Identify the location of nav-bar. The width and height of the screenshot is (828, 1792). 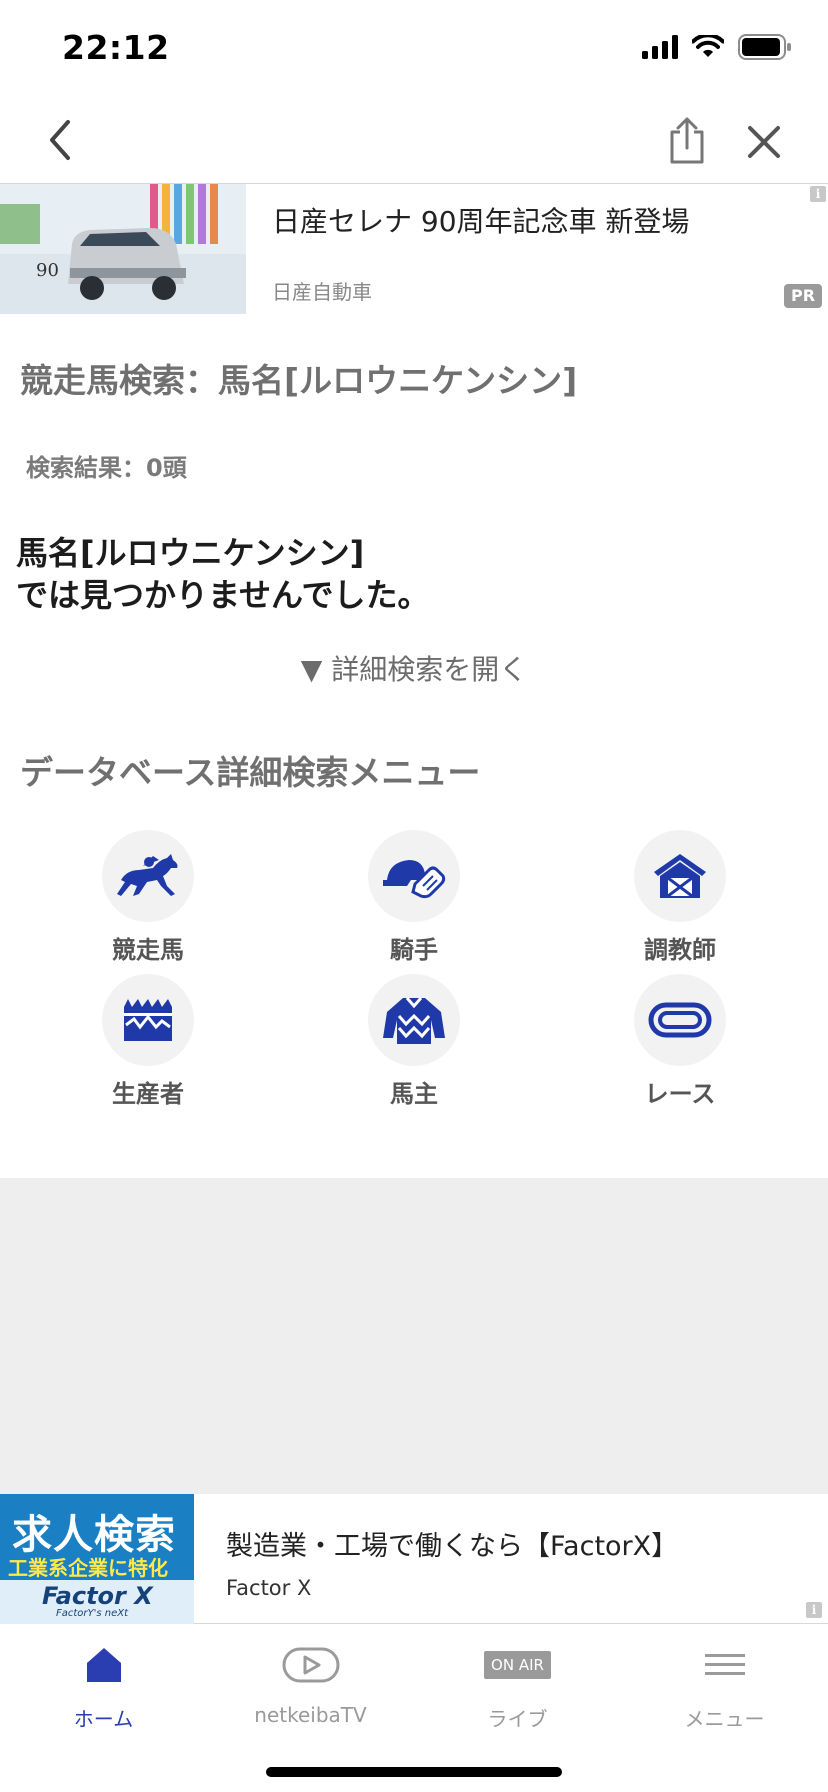
(414, 140).